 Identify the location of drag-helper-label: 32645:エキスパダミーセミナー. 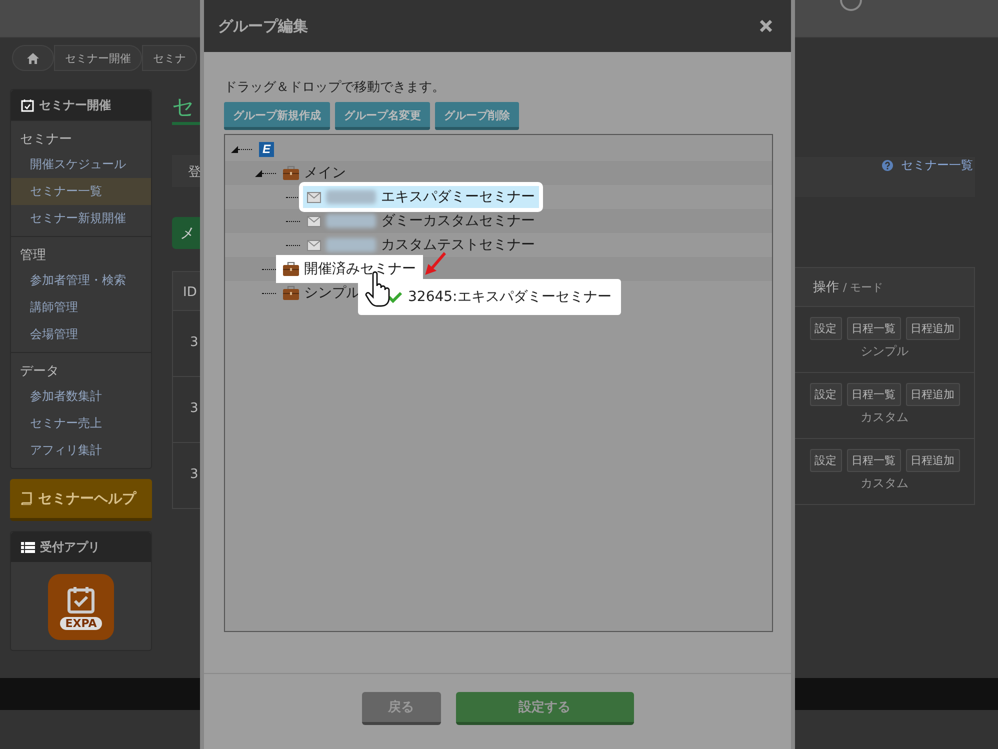
(510, 297).